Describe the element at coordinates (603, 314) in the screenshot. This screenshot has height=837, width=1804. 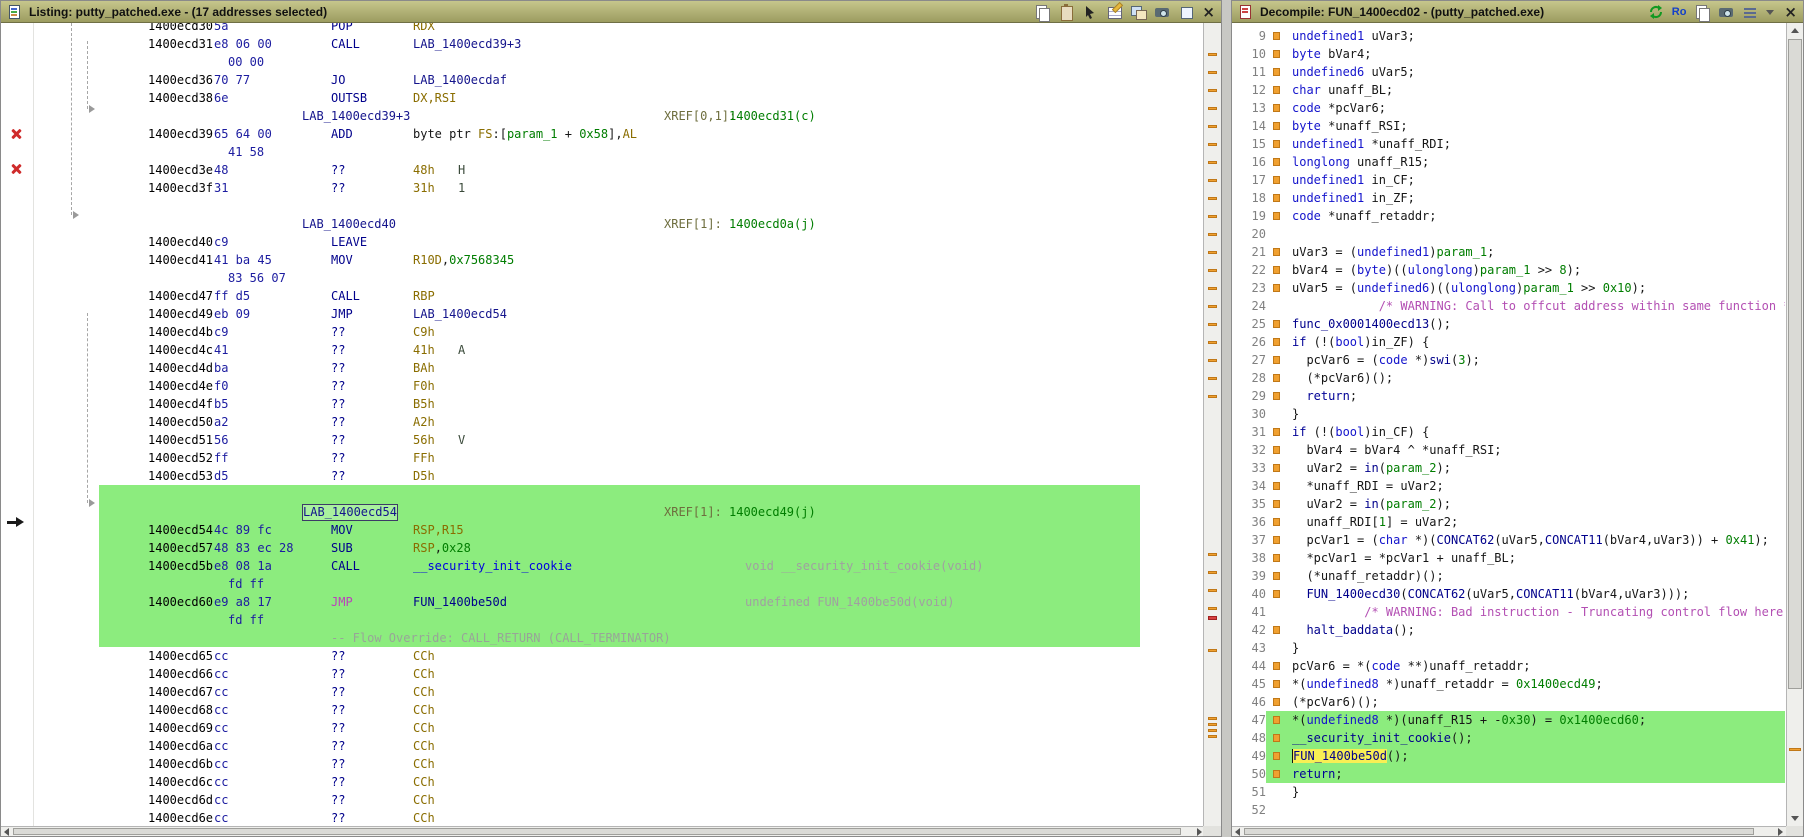
I see `listing-row: 1400ecd49 eb 09 JMP LAB_1400ecd54` at that location.